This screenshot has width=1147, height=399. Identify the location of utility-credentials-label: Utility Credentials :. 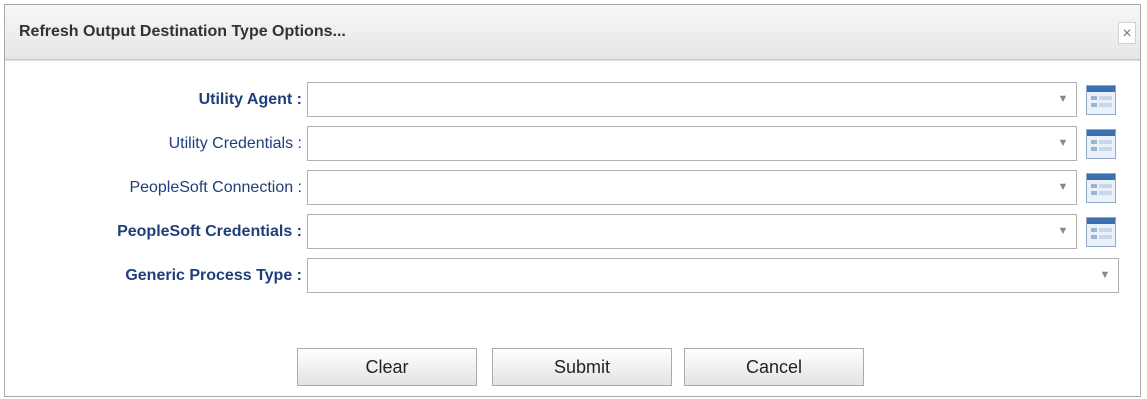
(235, 143).